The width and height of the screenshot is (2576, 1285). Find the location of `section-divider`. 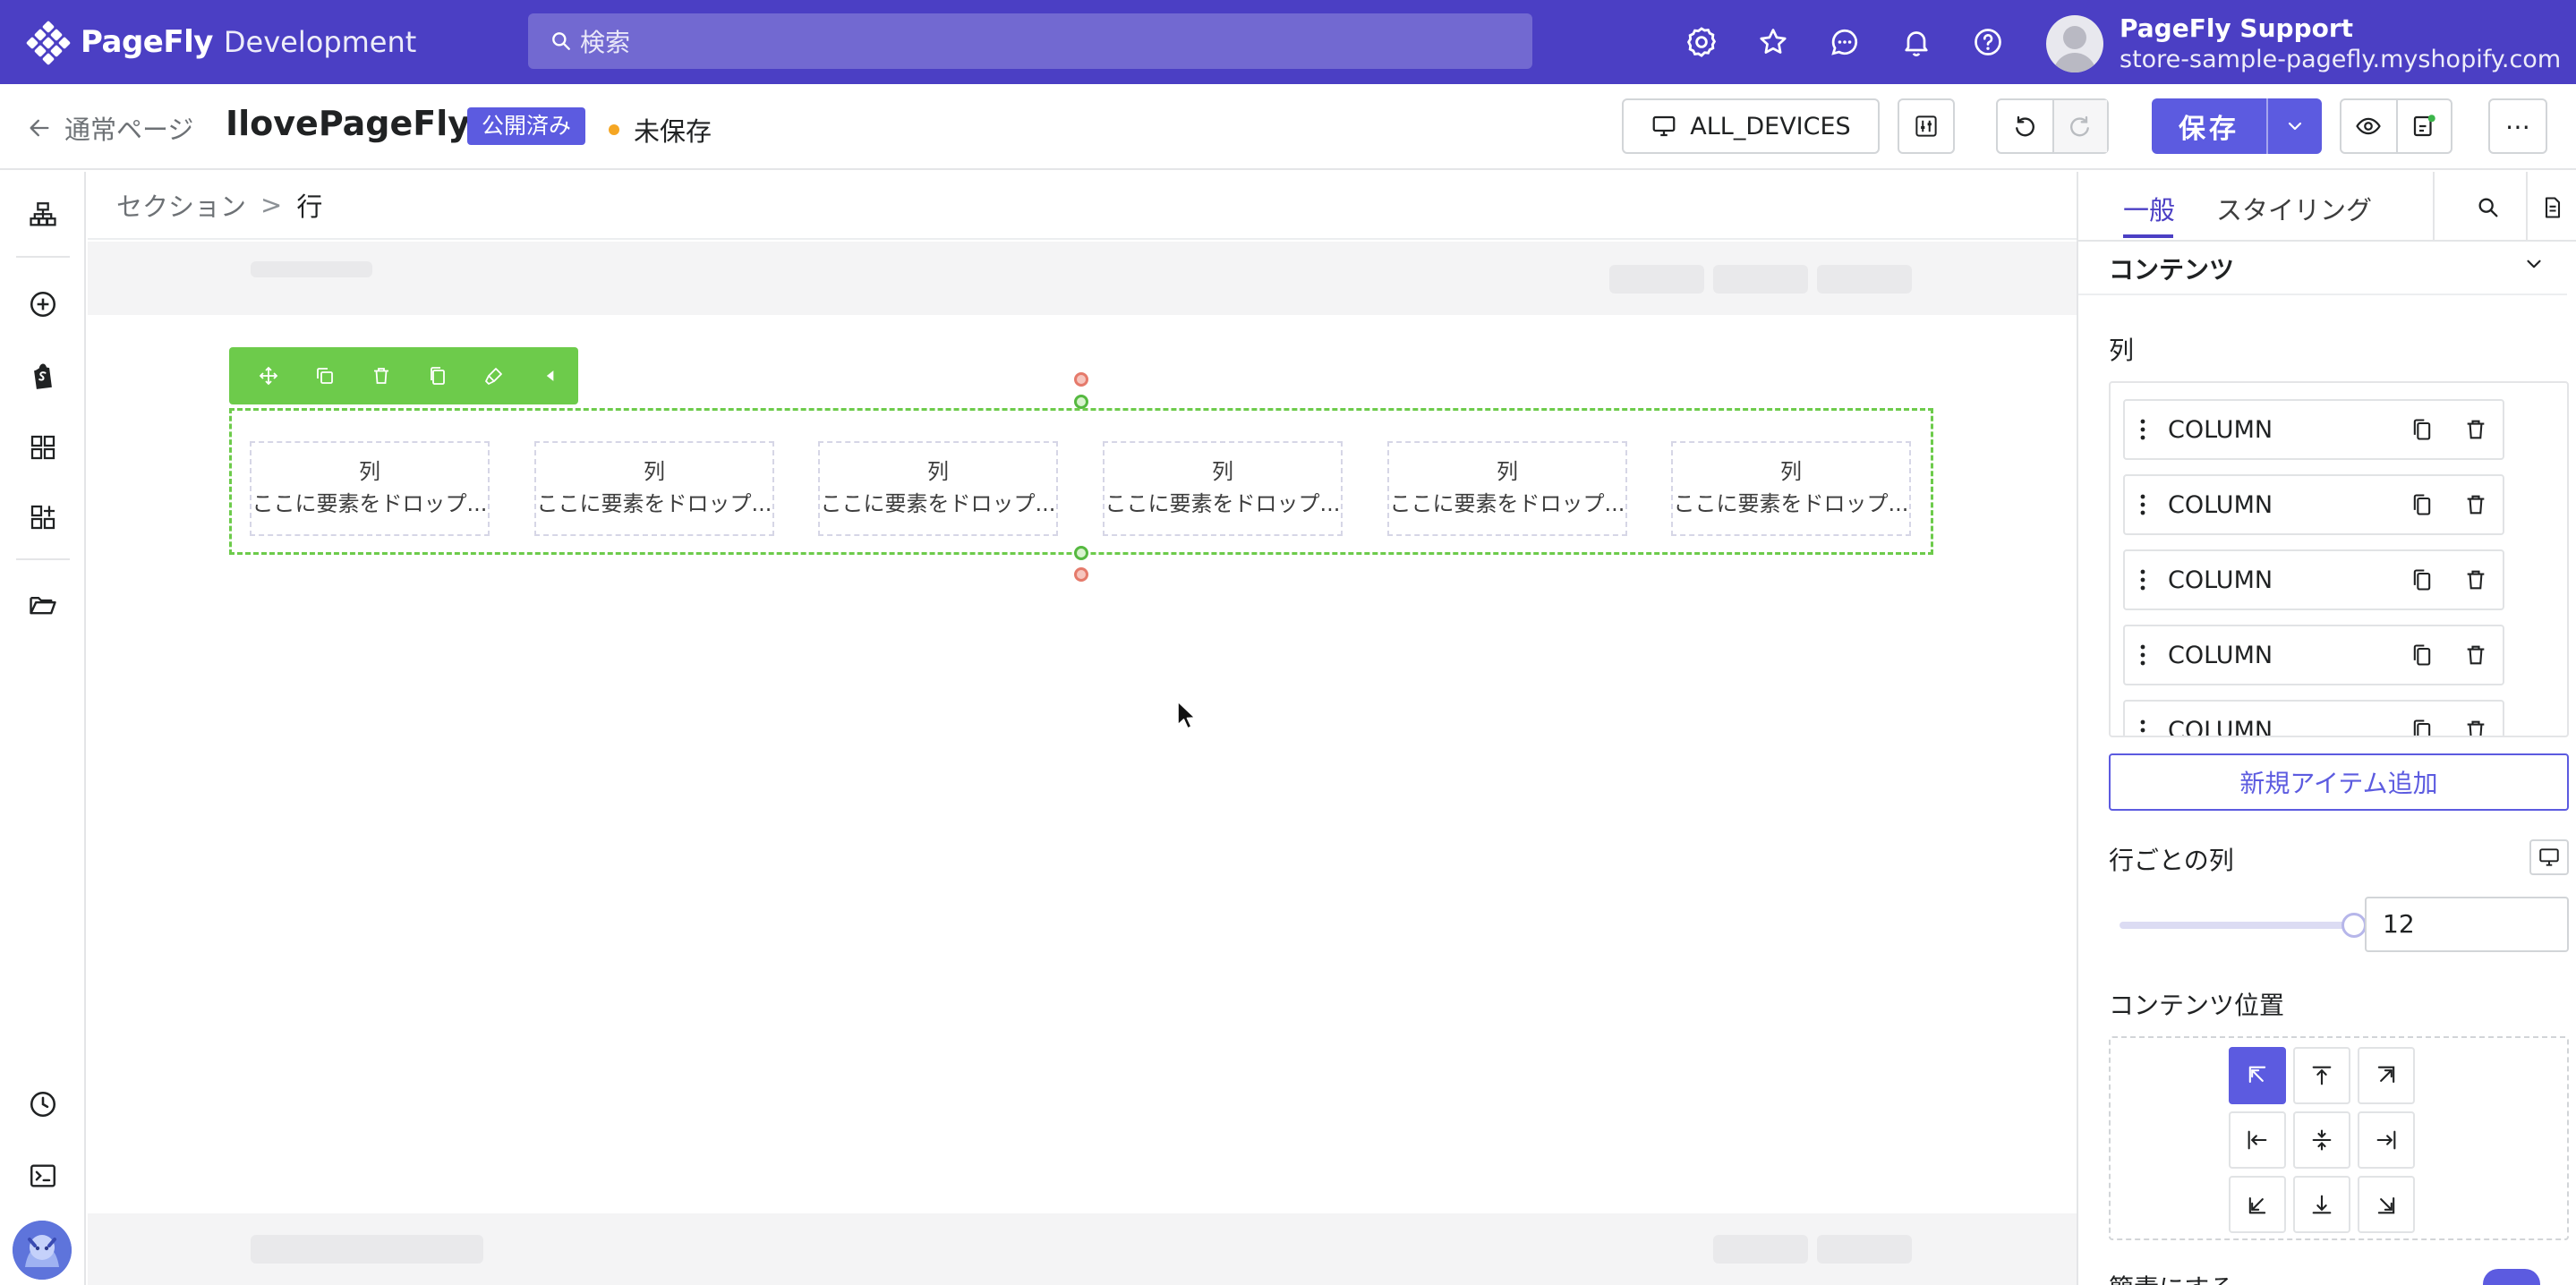

section-divider is located at coordinates (2322, 294).